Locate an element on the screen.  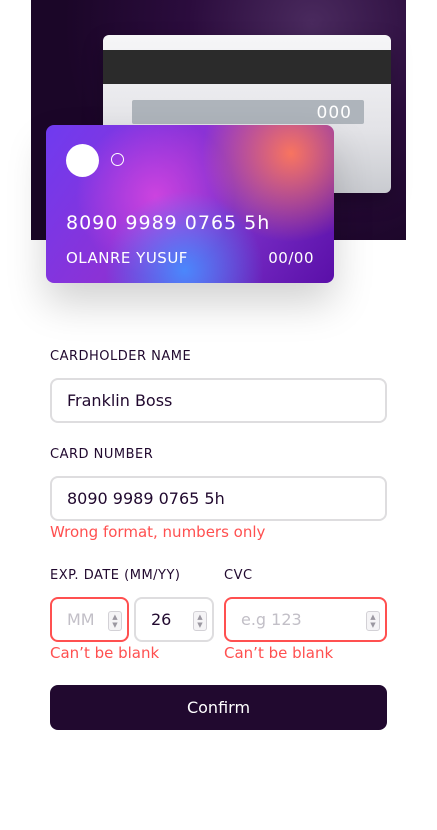
signature-strip: 000 is located at coordinates (248, 112).